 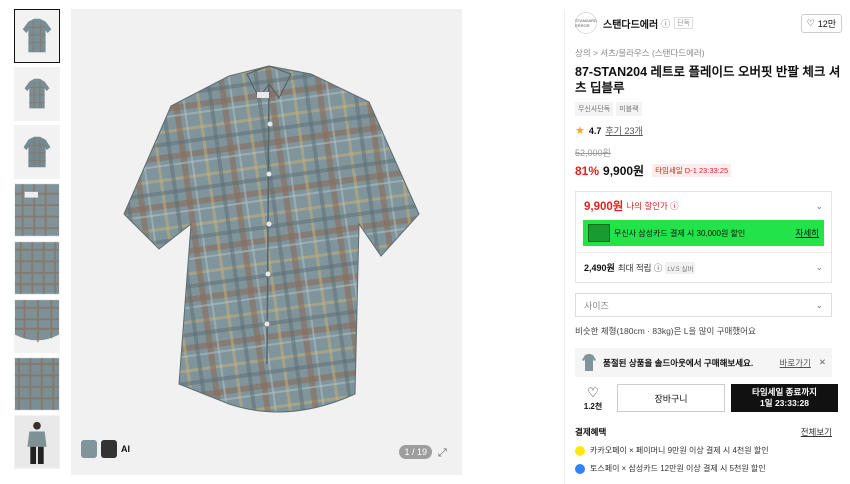 I want to click on buy-button: 타임세일 종료까지 1일 23:33:28, so click(x=784, y=398).